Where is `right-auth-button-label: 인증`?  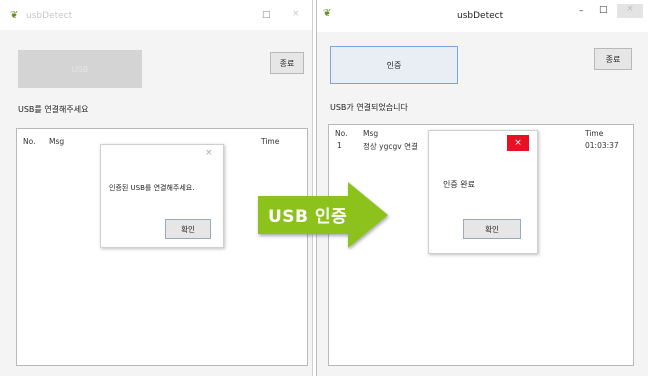 right-auth-button-label: 인증 is located at coordinates (394, 65).